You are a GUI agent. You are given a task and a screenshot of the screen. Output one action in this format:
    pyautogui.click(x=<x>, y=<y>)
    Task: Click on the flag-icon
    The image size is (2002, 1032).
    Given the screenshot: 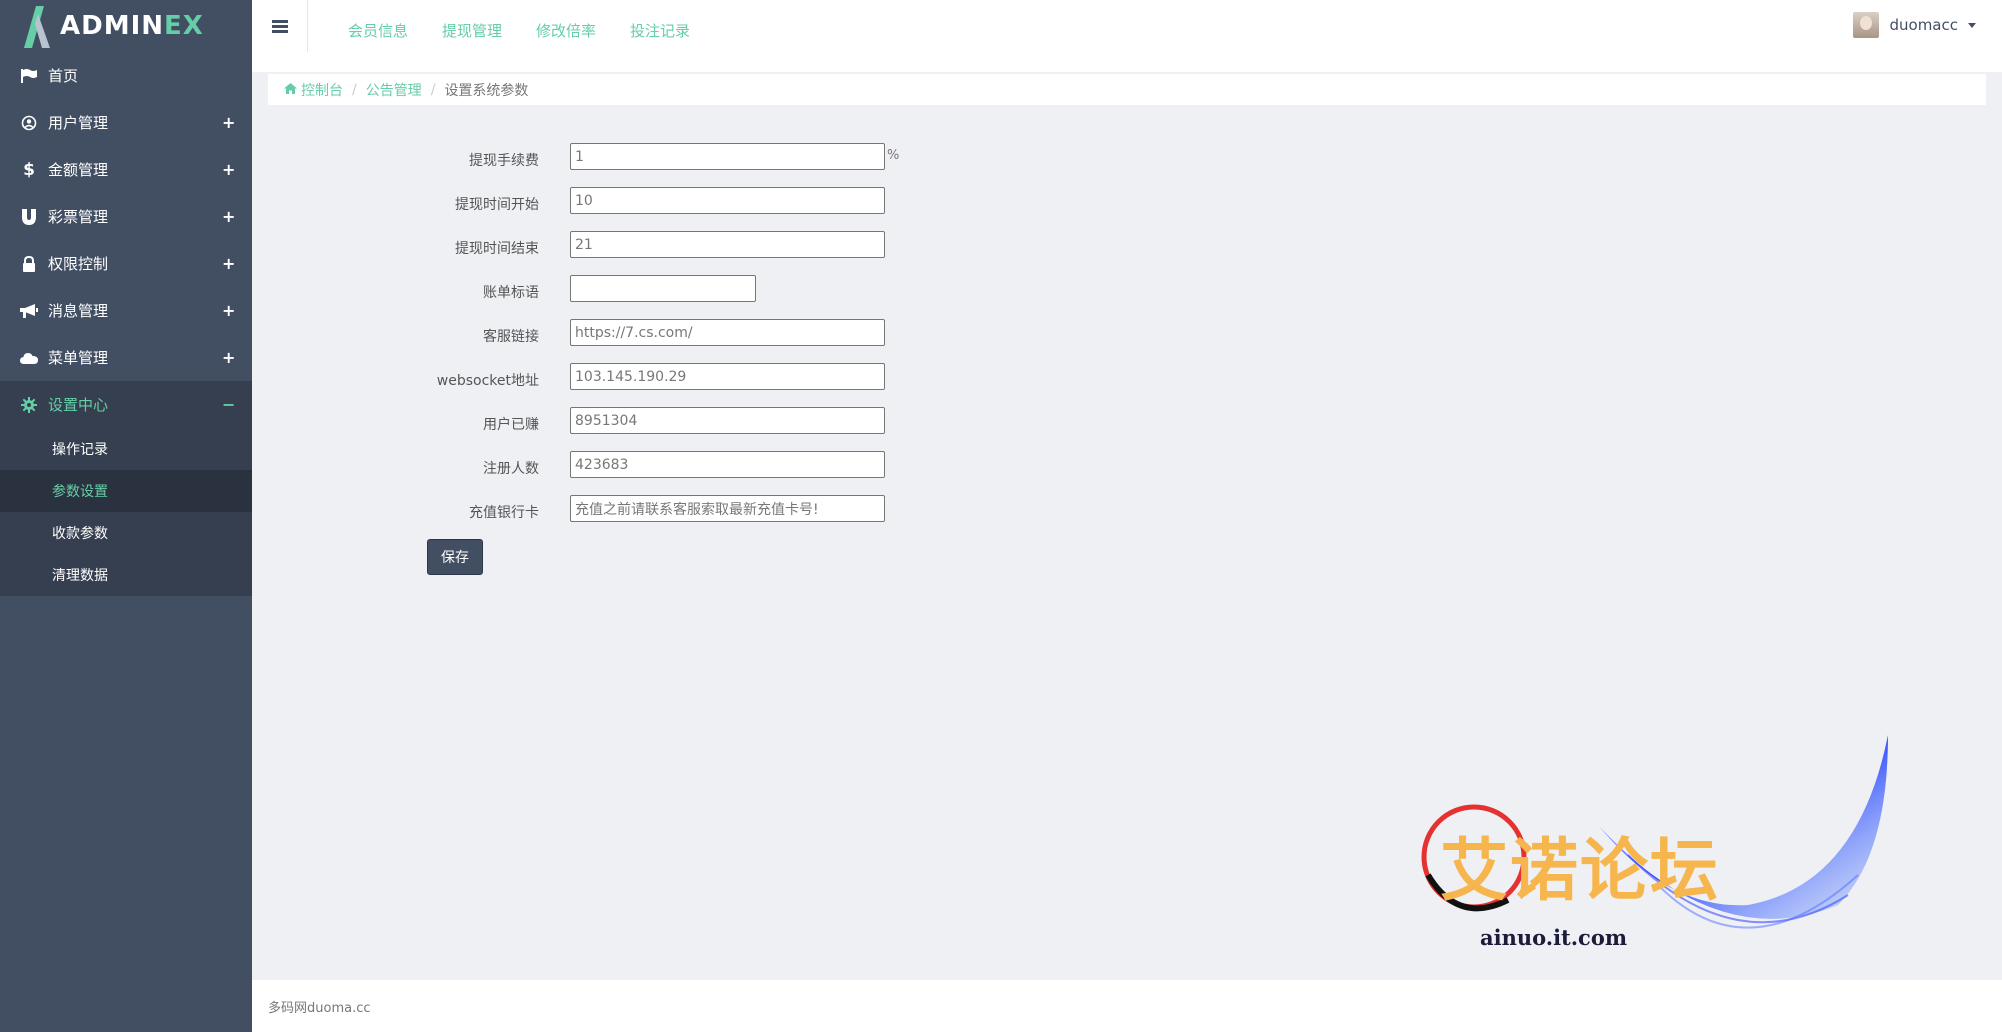 What is the action you would take?
    pyautogui.click(x=29, y=76)
    